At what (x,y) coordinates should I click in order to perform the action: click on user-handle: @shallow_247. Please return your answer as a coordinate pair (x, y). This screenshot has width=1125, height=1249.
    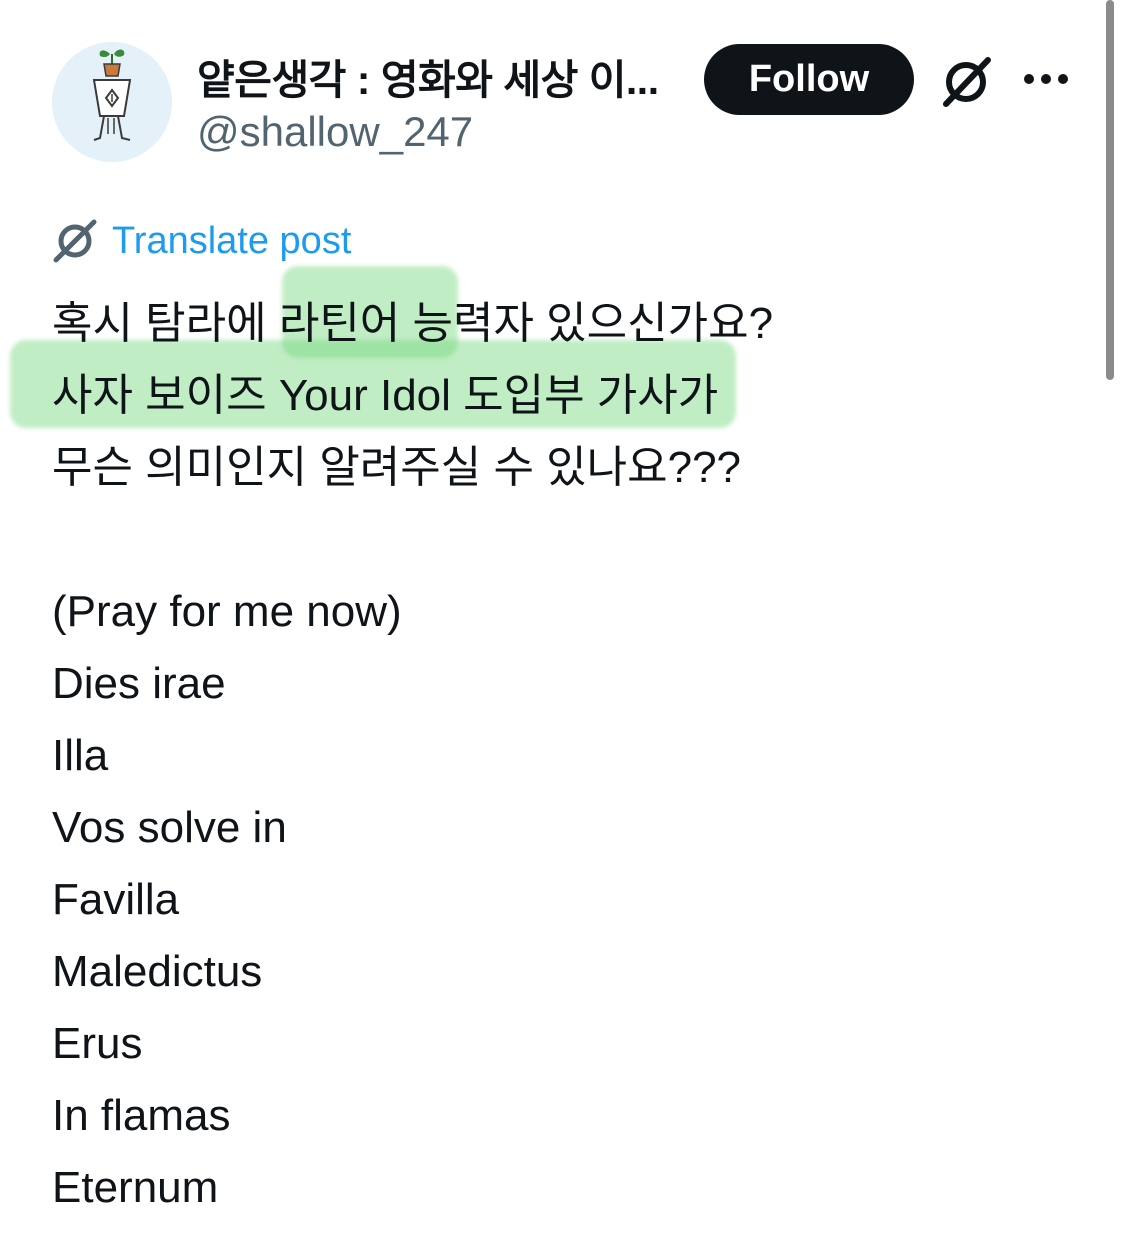
    Looking at the image, I should click on (335, 132).